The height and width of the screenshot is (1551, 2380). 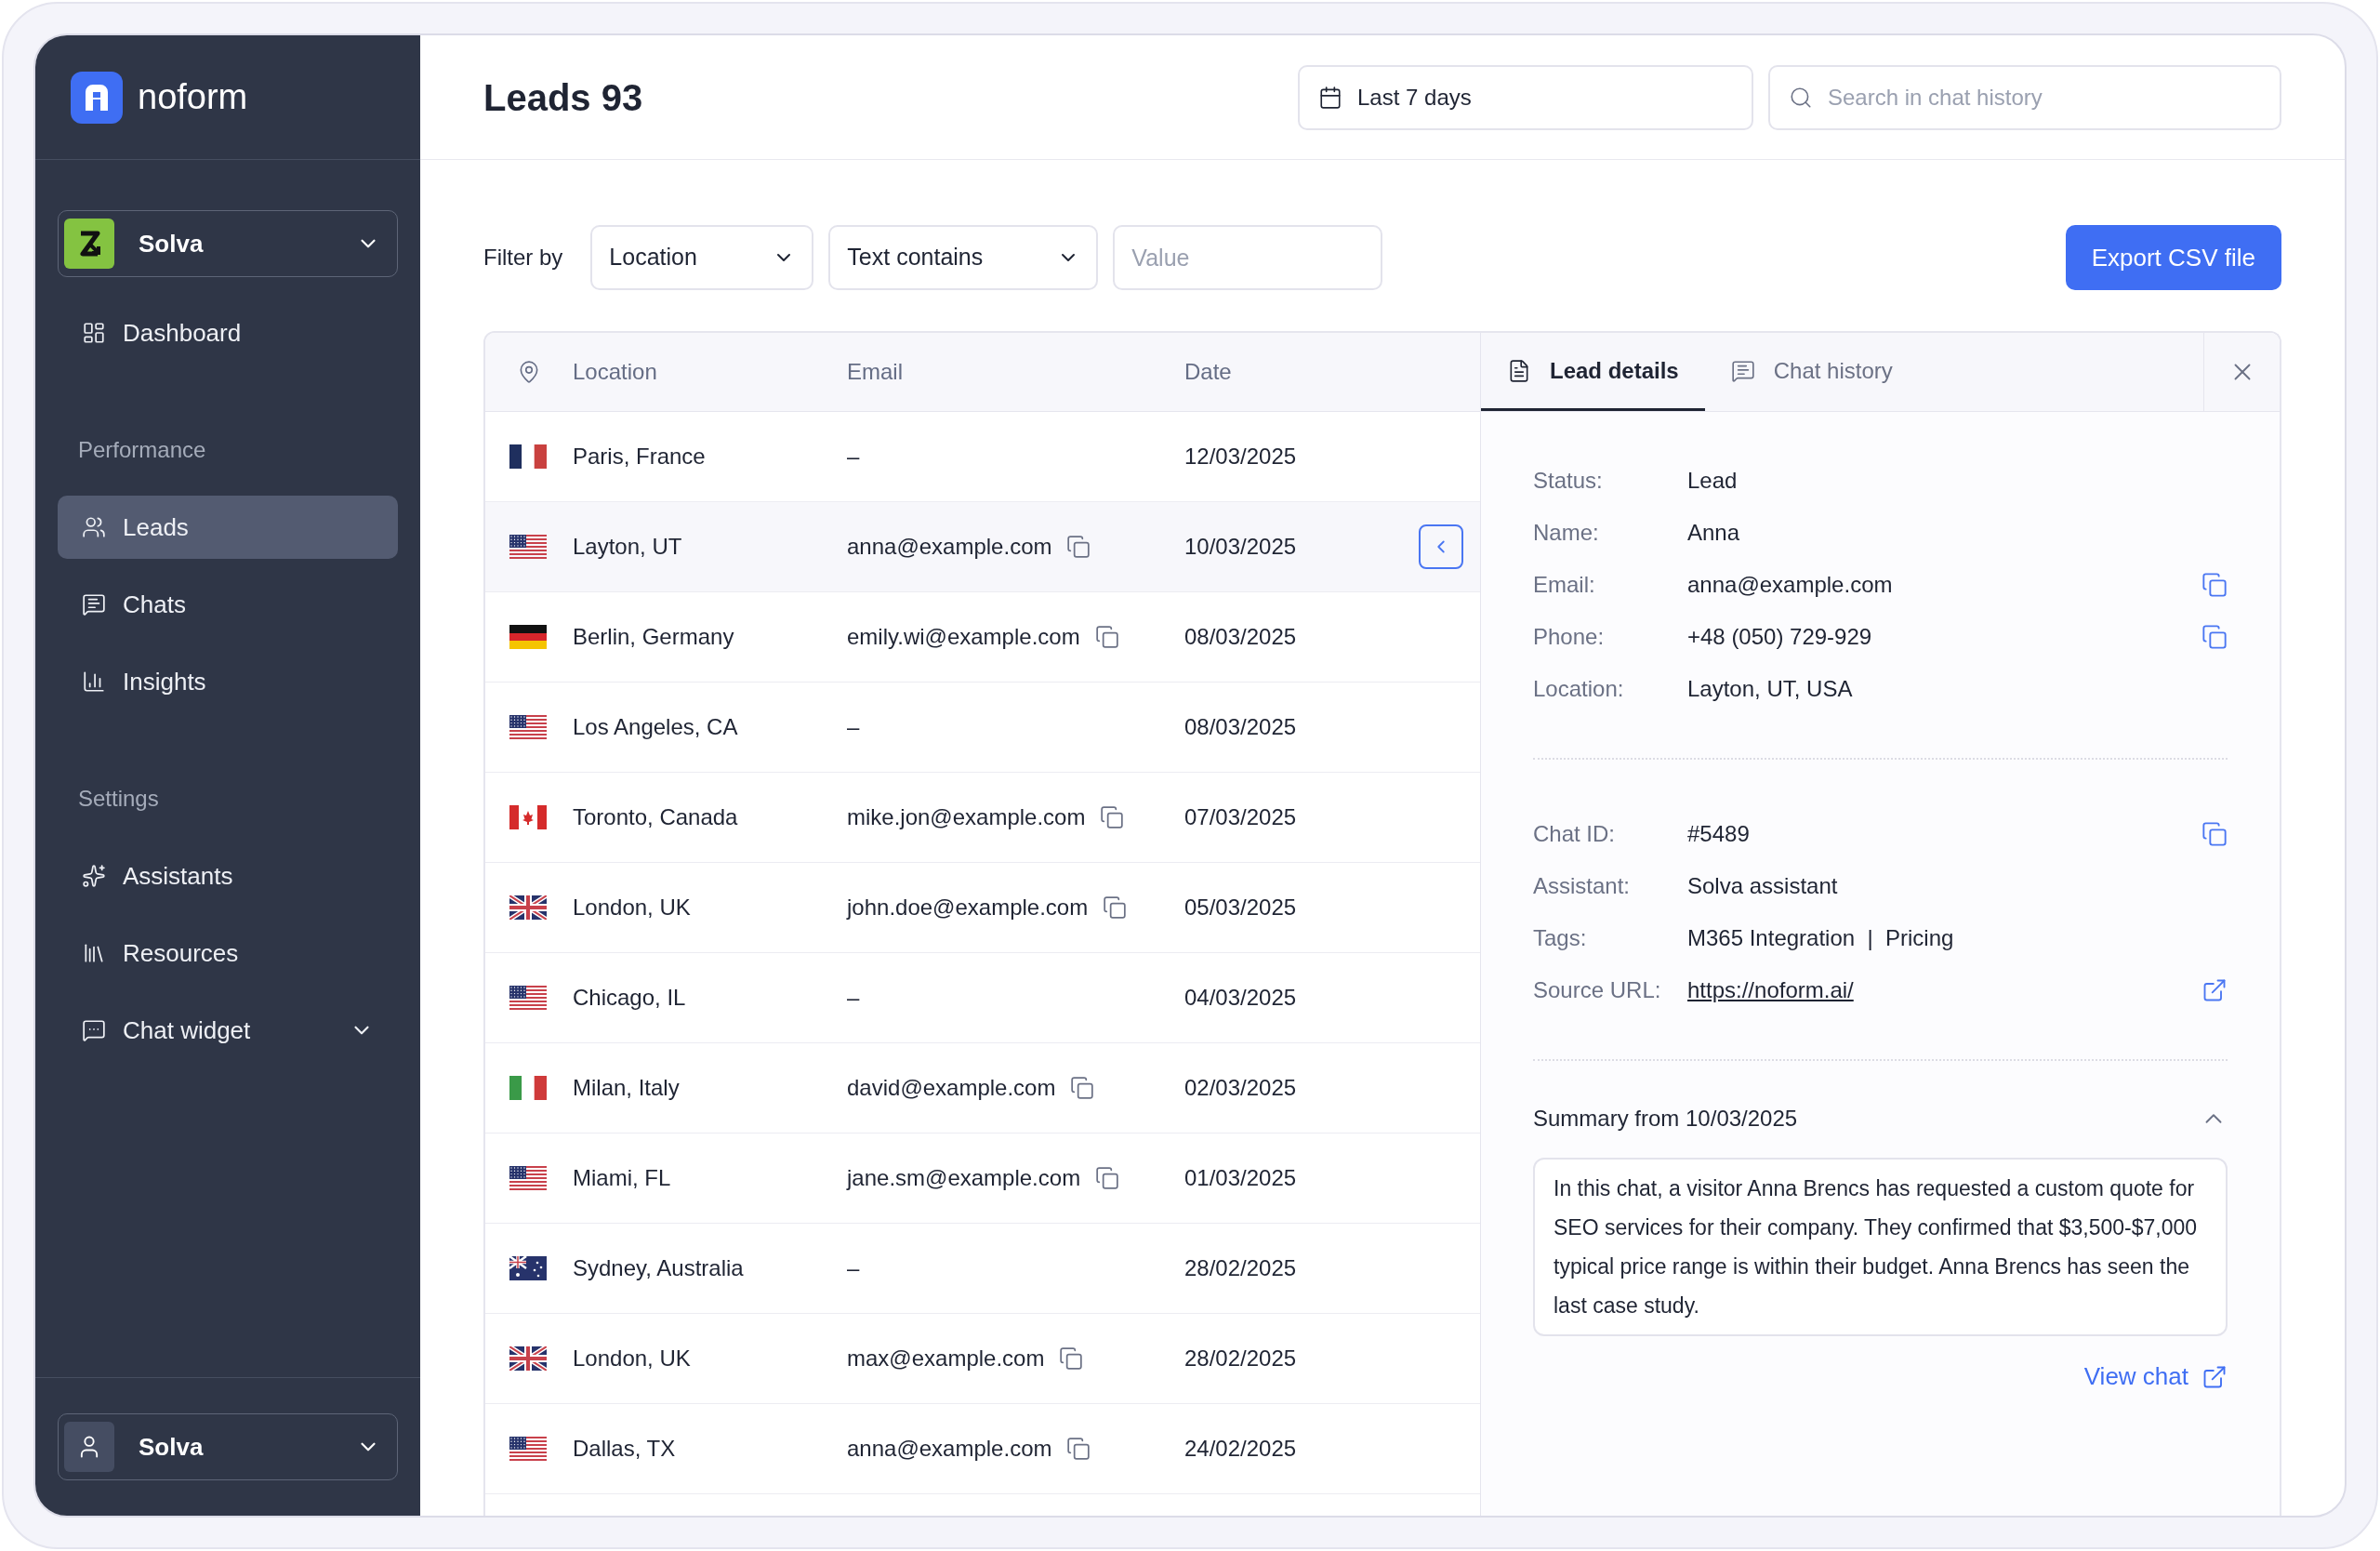 What do you see at coordinates (1441, 546) in the screenshot?
I see `collapse-button` at bounding box center [1441, 546].